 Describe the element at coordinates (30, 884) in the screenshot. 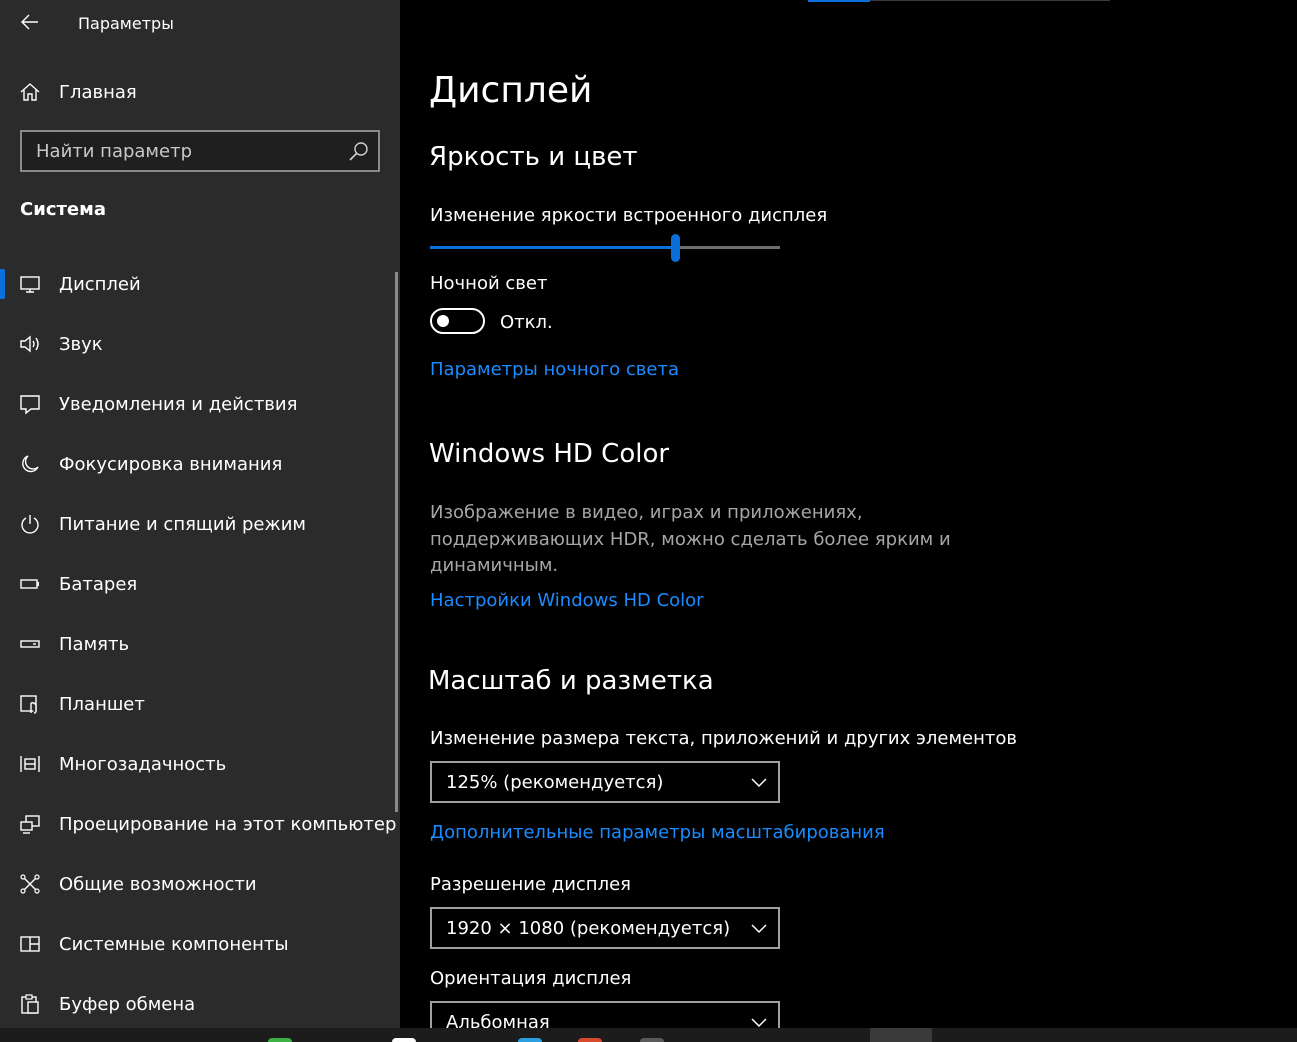

I see `shared-experiences-icon` at that location.